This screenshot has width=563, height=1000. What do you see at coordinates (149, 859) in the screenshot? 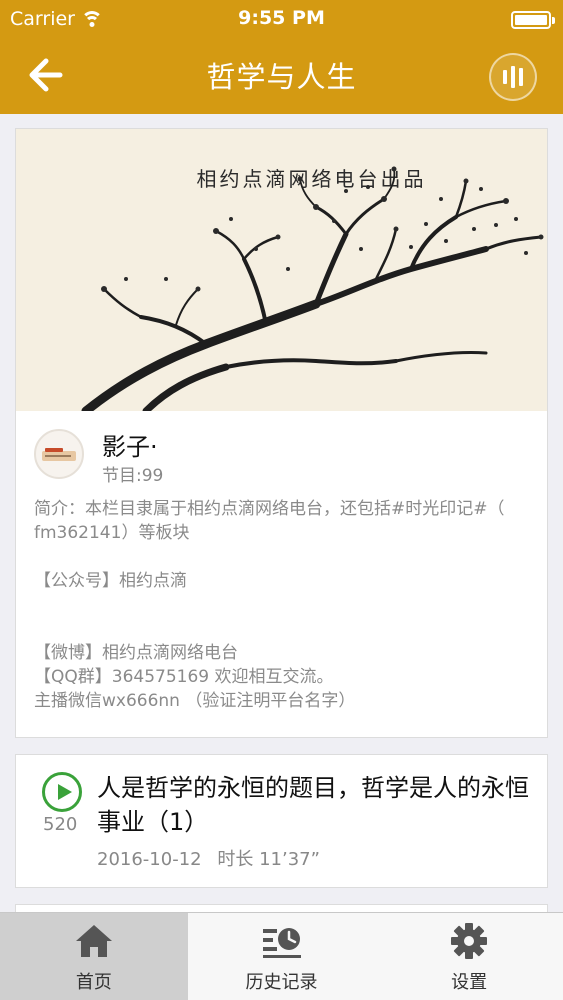
I see `episode-date: 2016-10-12` at bounding box center [149, 859].